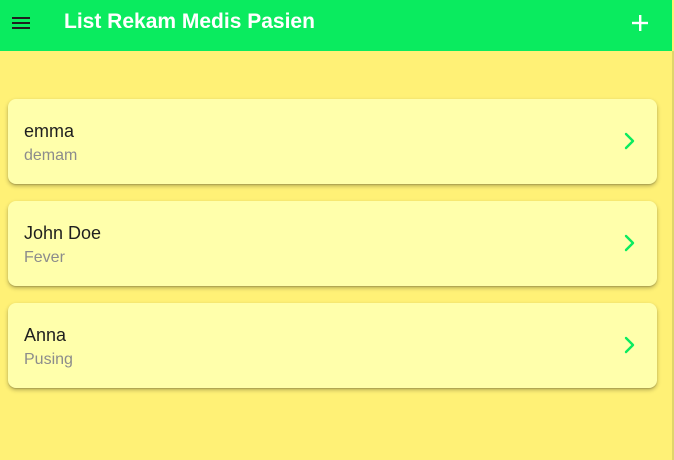 Image resolution: width=674 pixels, height=460 pixels. I want to click on page-title: List Rekam Medis Pasien, so click(189, 21).